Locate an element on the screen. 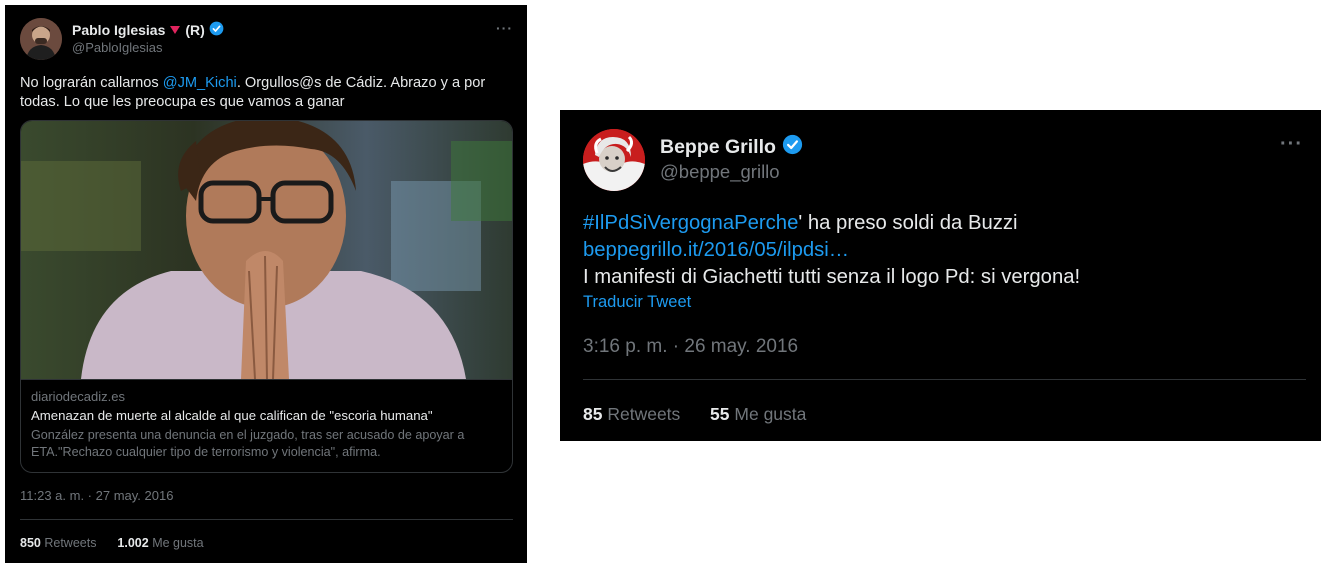 This screenshot has width=1325, height=567. red-triangle-icon is located at coordinates (175, 30).